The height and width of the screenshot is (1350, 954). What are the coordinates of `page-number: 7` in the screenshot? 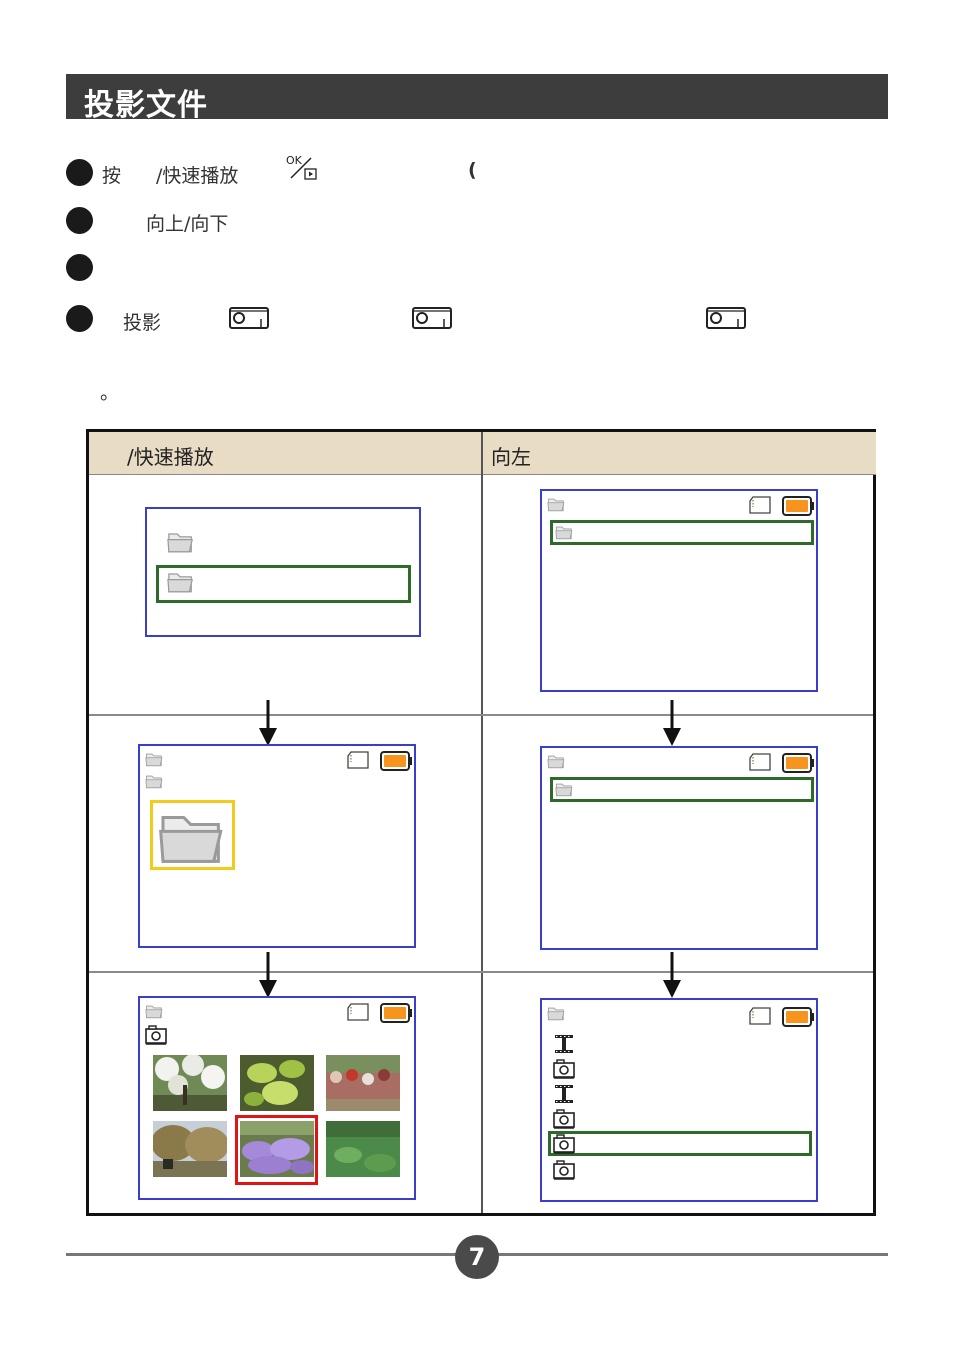 It's located at (477, 1257).